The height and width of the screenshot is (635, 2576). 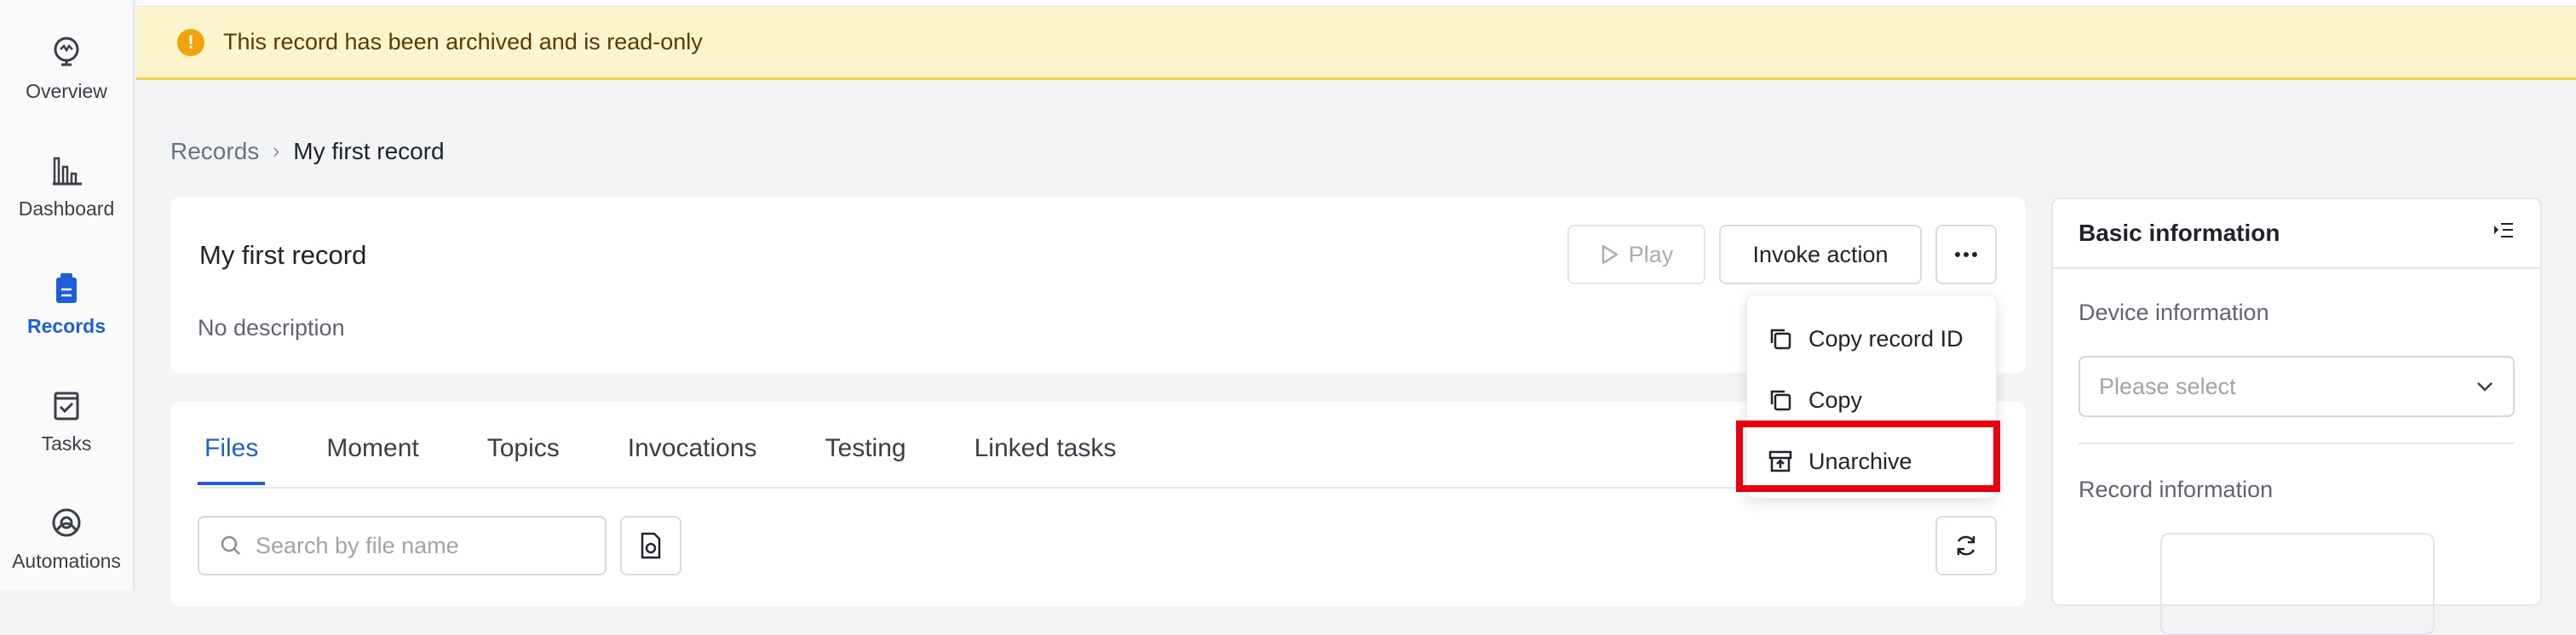 I want to click on tabs-divider, so click(x=1101, y=488).